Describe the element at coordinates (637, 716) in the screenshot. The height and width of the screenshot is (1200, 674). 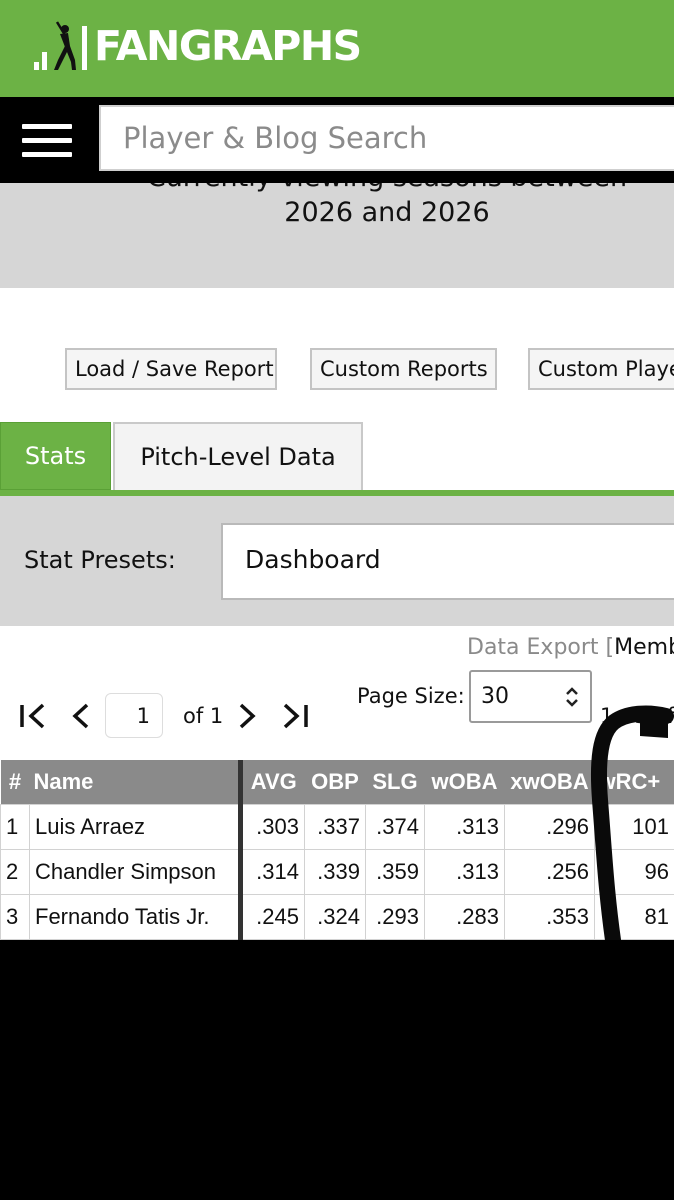
I see `result-range-text: 1 - 3 of` at that location.